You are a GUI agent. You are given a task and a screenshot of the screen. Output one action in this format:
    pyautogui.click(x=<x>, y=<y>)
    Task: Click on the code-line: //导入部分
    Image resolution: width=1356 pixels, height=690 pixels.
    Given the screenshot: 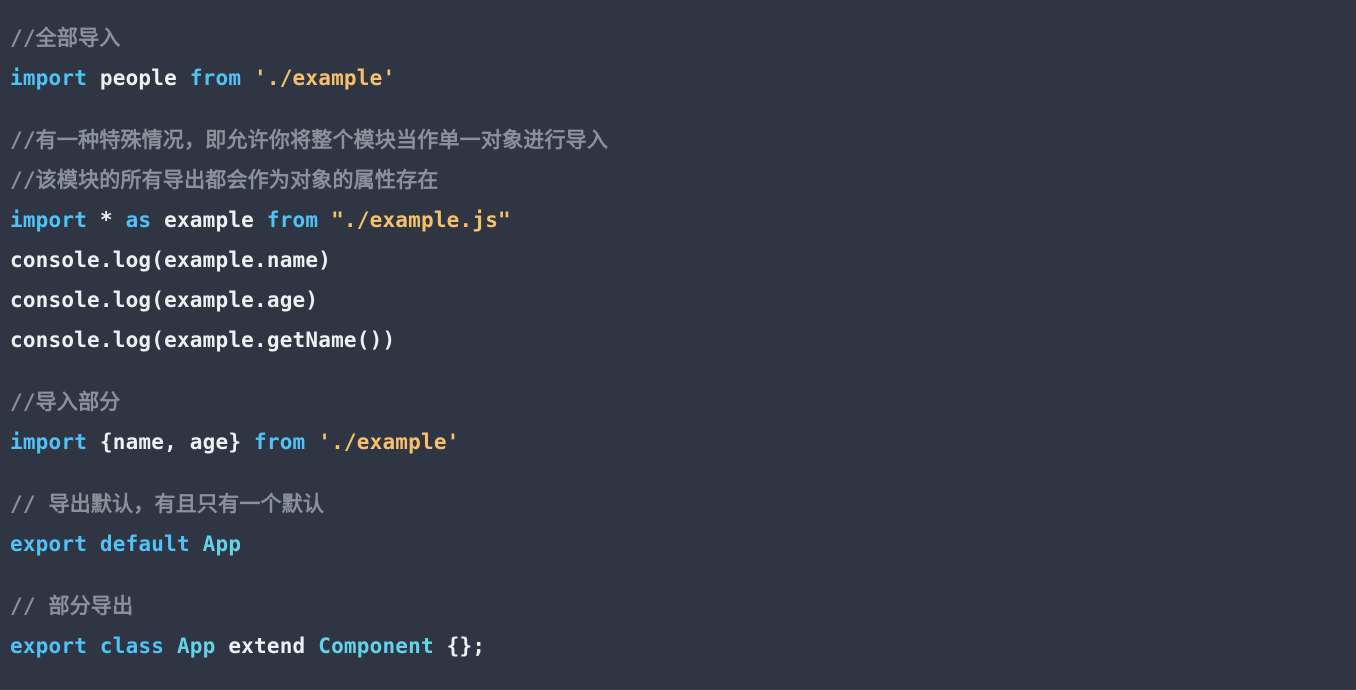 What is the action you would take?
    pyautogui.click(x=683, y=402)
    